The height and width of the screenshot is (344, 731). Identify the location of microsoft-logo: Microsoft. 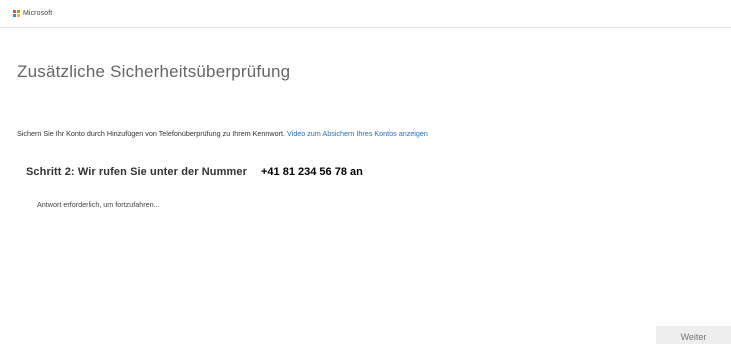
(32, 13).